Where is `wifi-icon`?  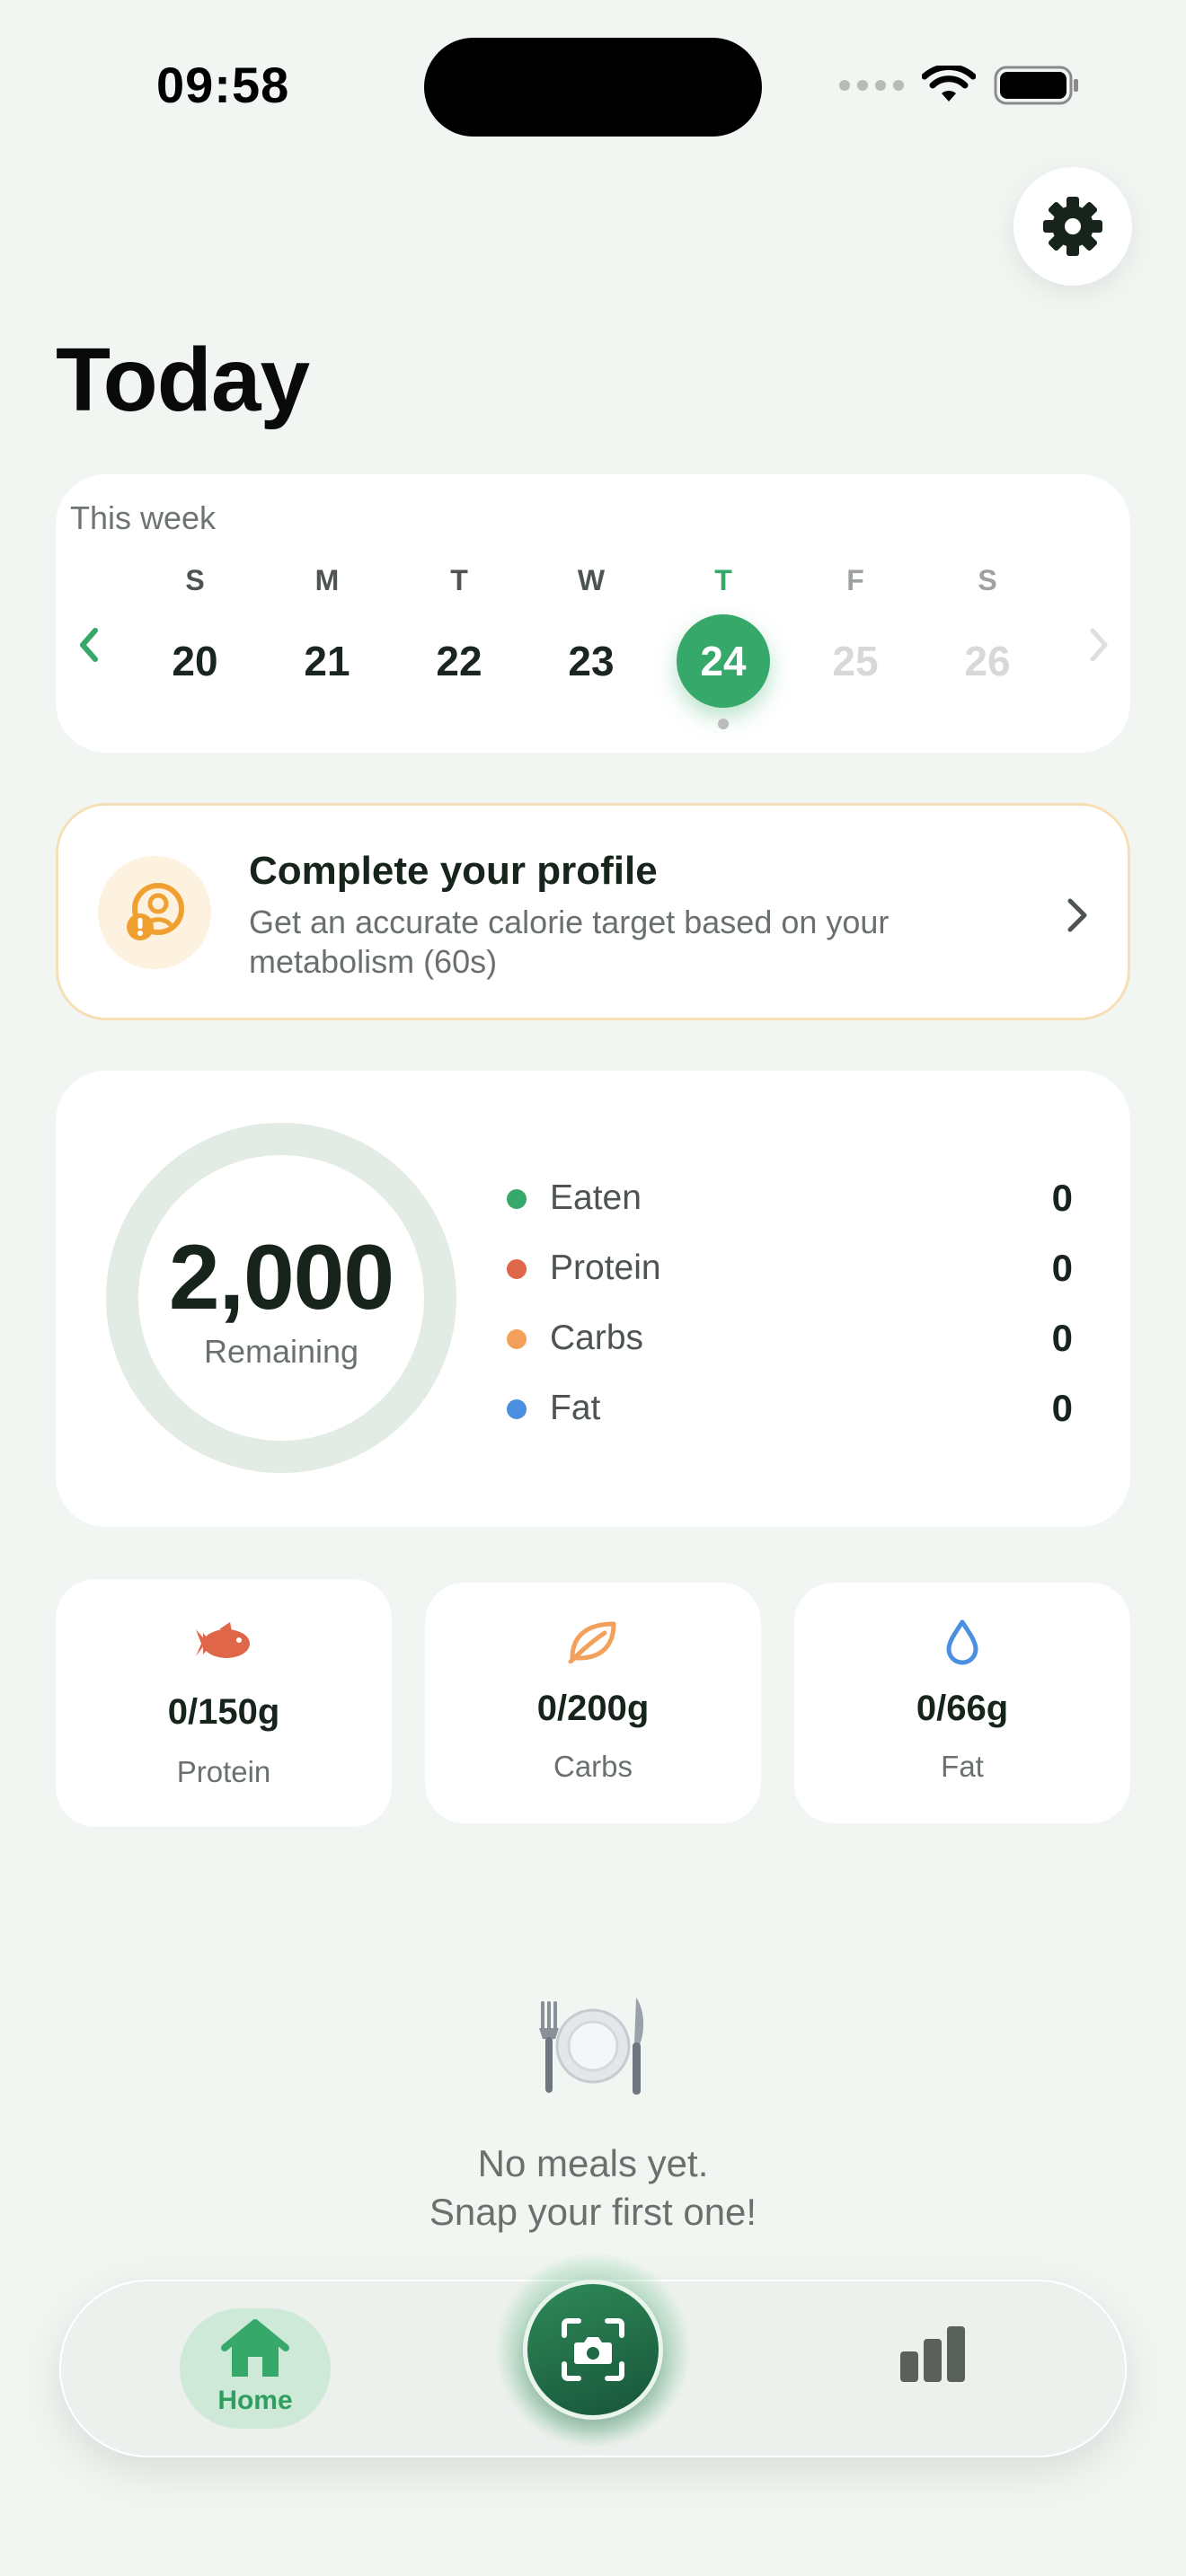 wifi-icon is located at coordinates (949, 83).